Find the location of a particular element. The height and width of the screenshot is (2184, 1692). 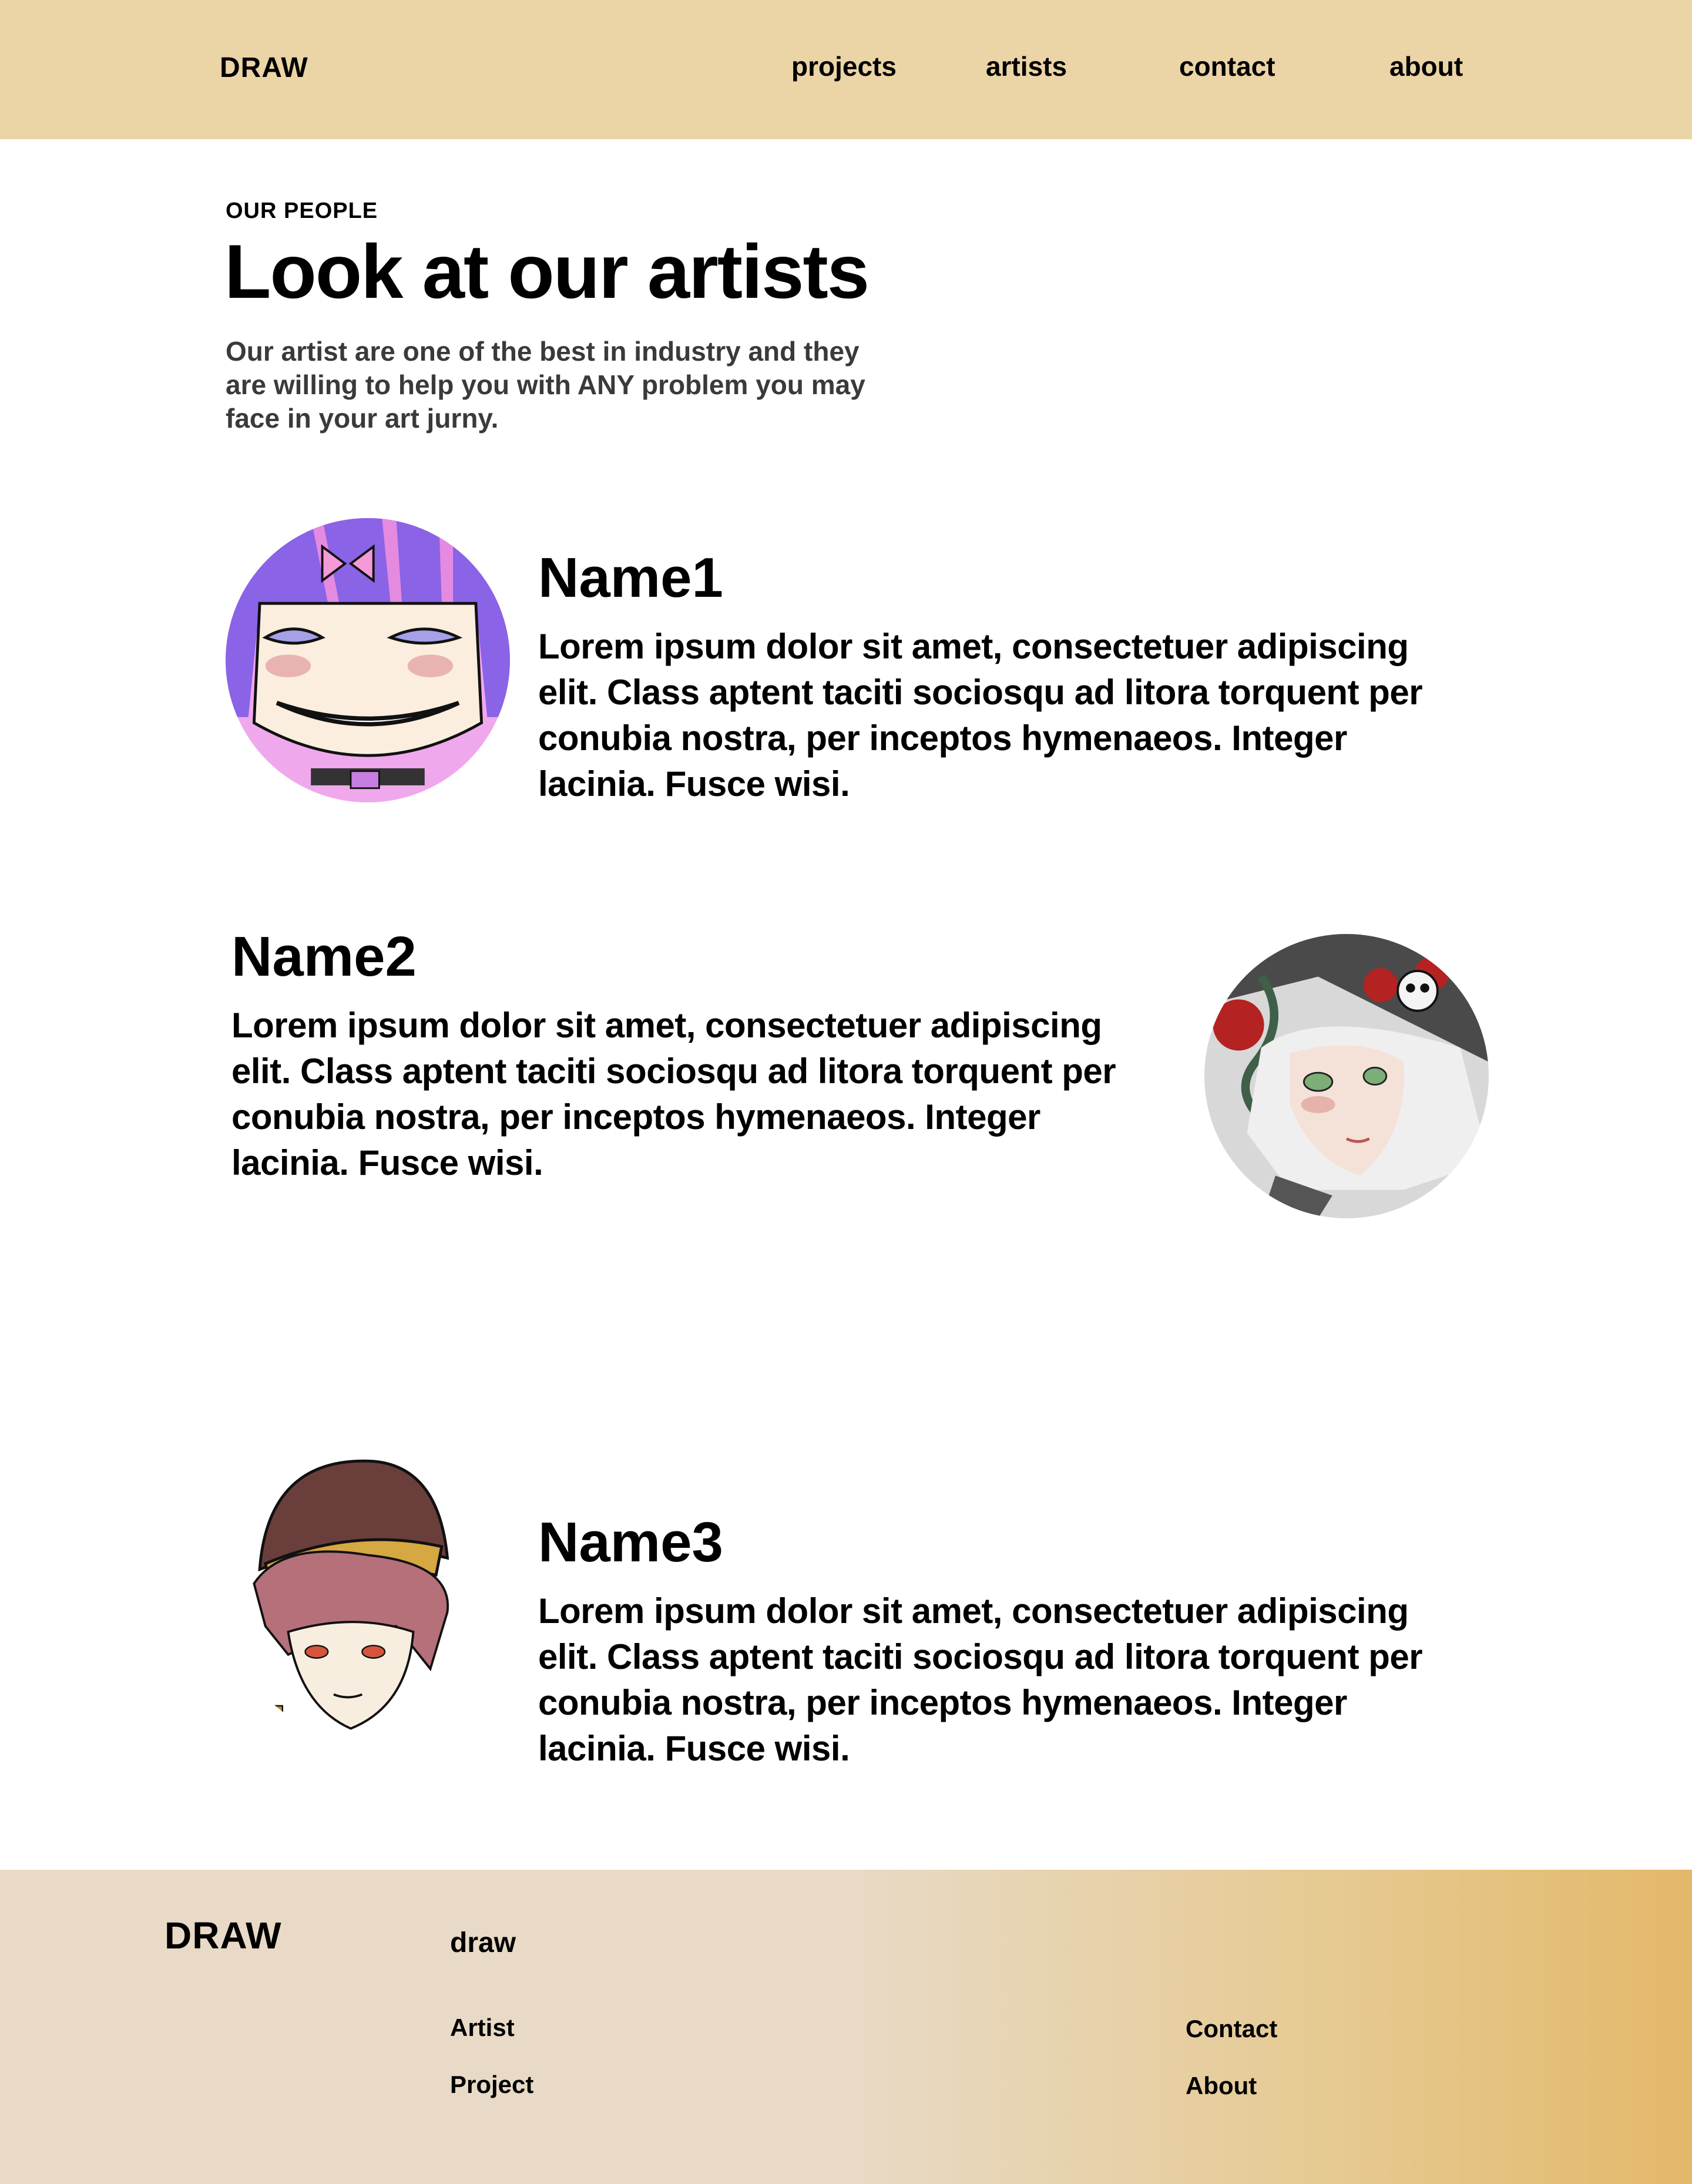

nav-artists: artists is located at coordinates (1026, 66).